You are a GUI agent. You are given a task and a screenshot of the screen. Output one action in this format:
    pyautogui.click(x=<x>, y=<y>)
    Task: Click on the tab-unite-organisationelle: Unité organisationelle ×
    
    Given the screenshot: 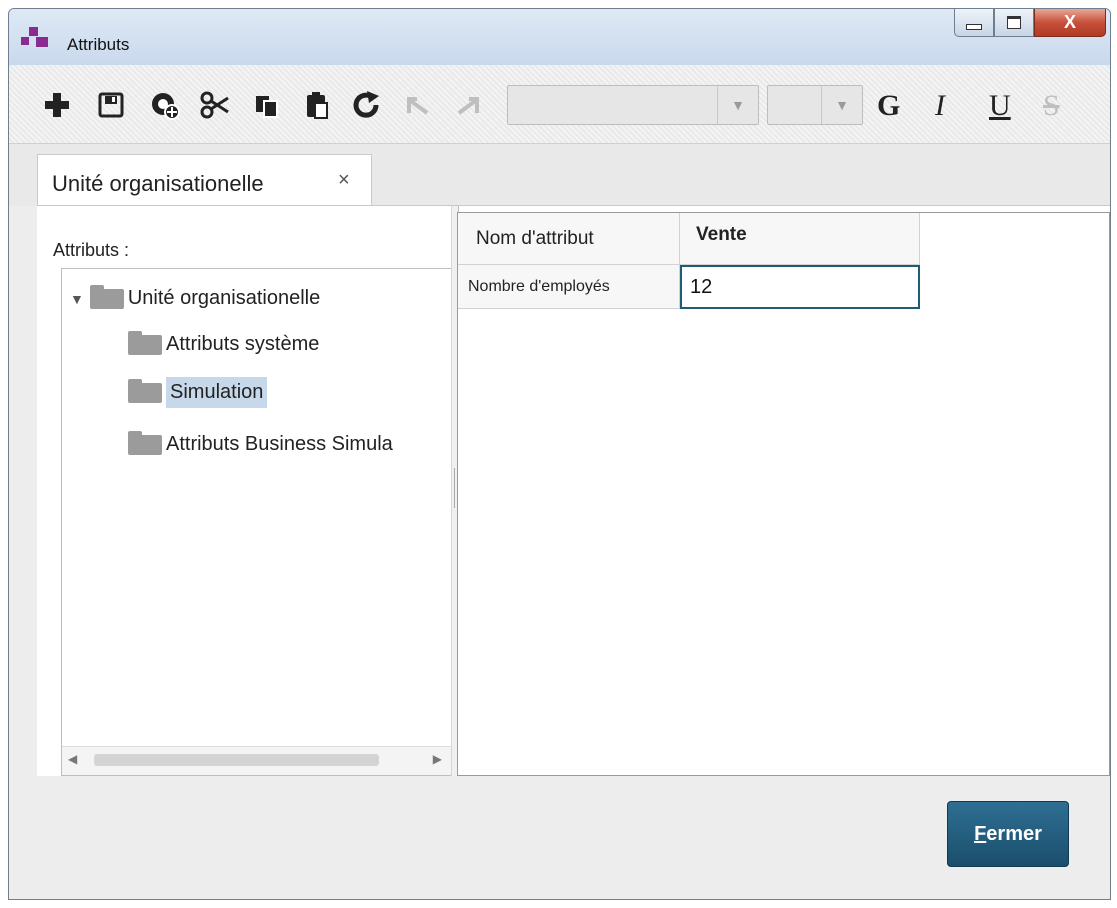 What is the action you would take?
    pyautogui.click(x=204, y=181)
    